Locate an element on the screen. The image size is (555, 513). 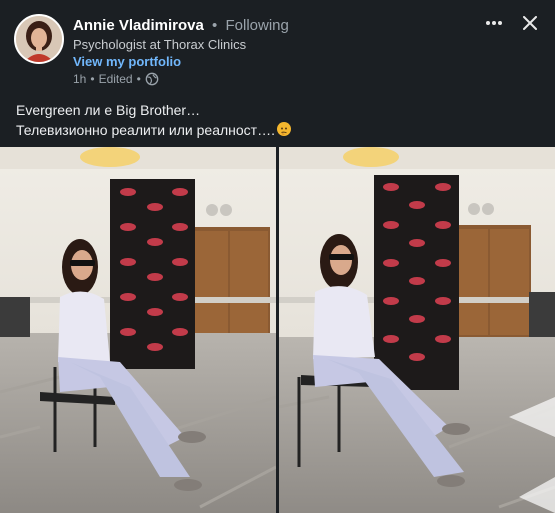
post-meta: 1h • Edited • is located at coordinates (116, 79).